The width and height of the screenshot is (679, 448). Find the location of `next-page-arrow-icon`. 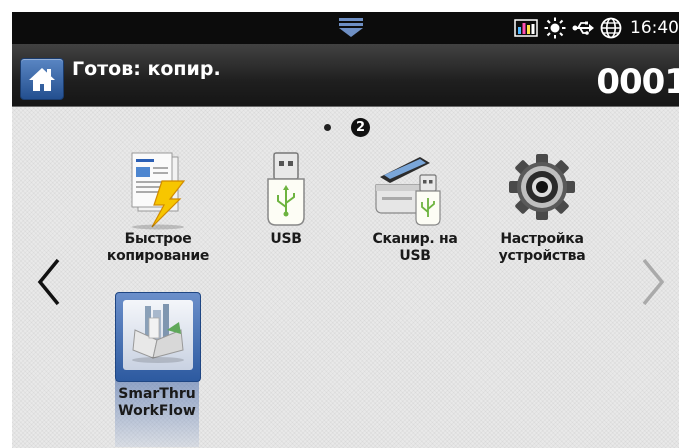

next-page-arrow-icon is located at coordinates (653, 282).